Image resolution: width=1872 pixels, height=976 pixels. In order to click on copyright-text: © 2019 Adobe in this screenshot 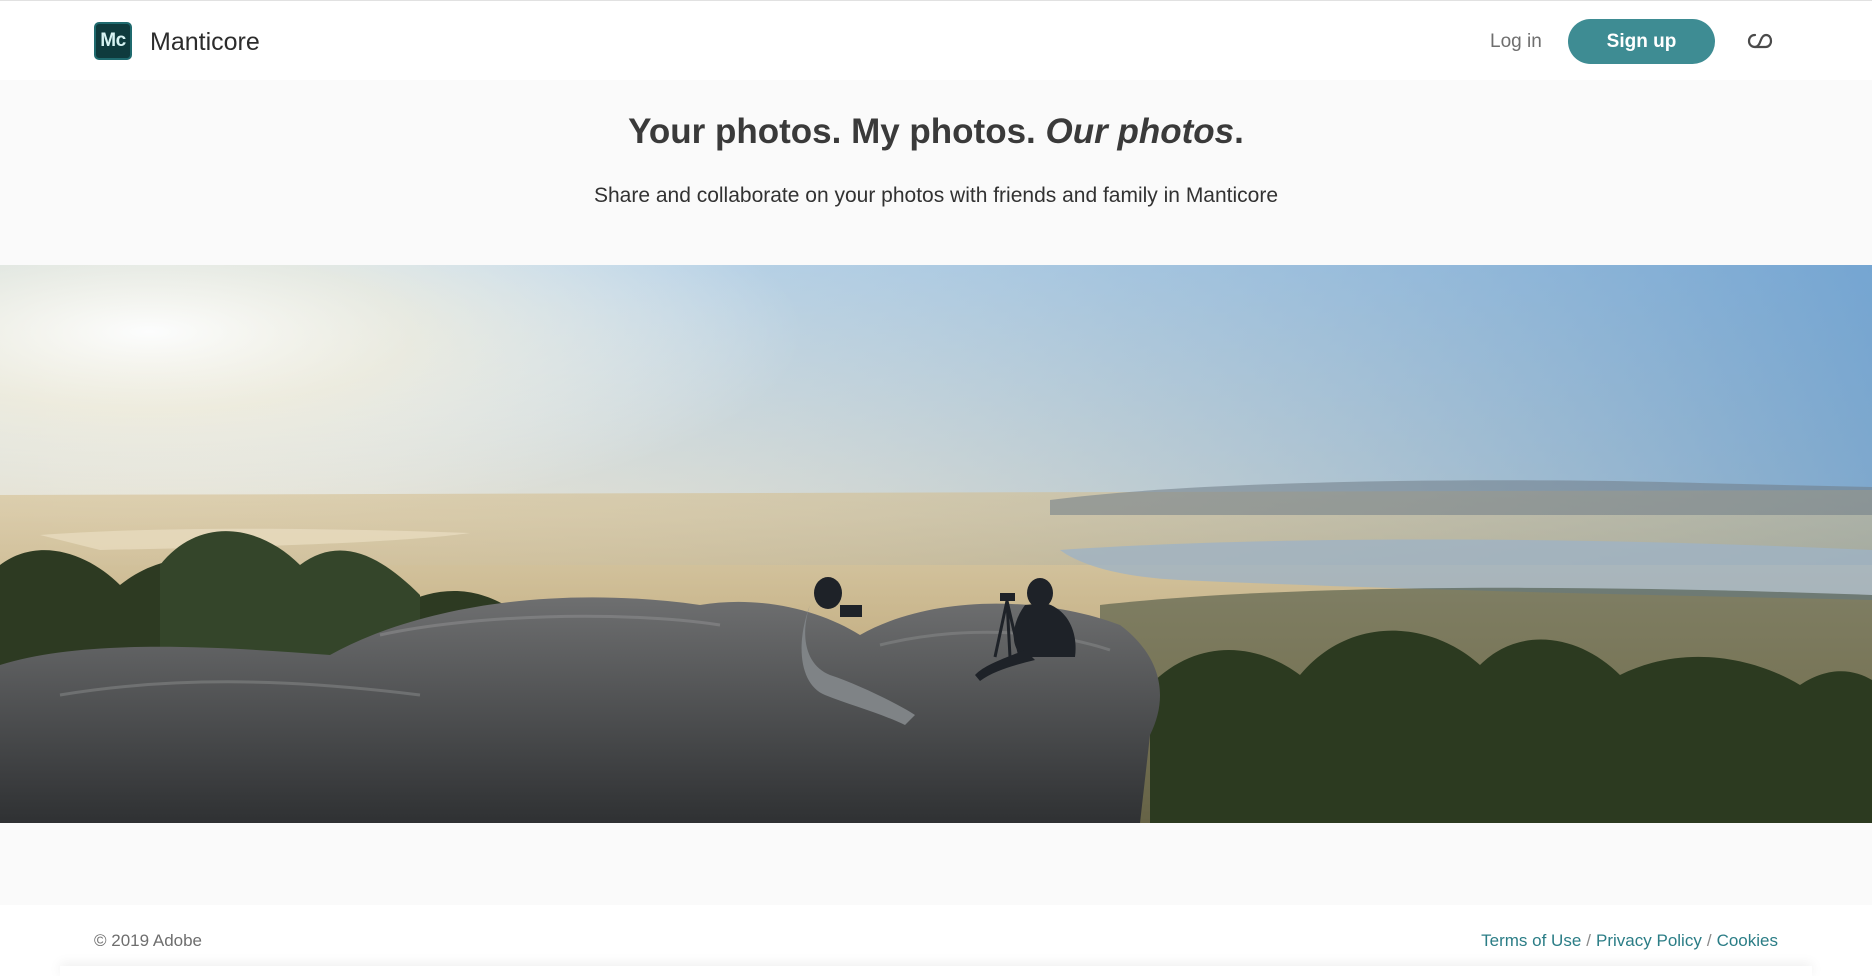, I will do `click(148, 940)`.